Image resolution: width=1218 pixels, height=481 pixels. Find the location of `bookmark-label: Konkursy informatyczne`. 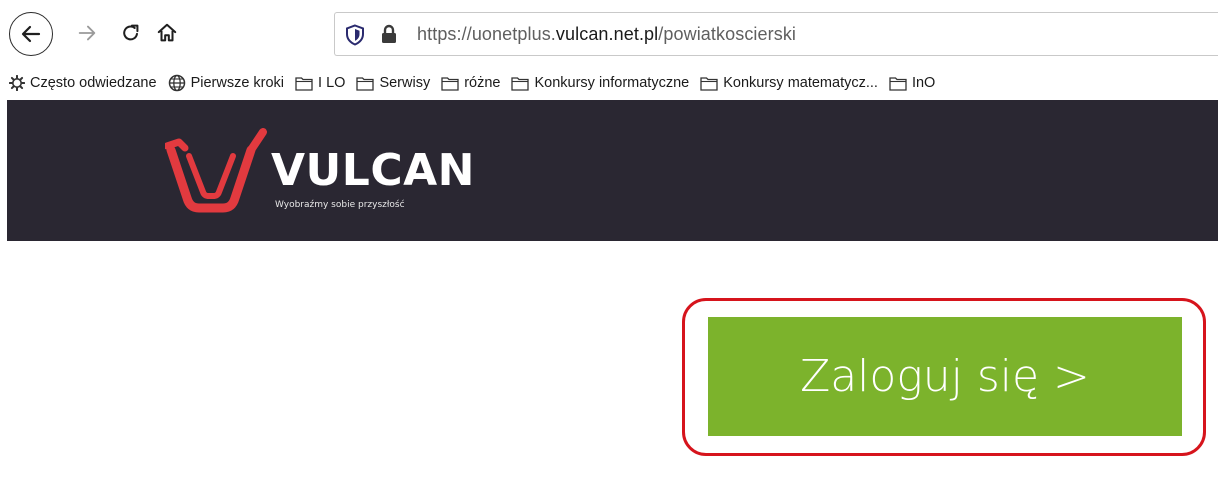

bookmark-label: Konkursy informatyczne is located at coordinates (612, 83).